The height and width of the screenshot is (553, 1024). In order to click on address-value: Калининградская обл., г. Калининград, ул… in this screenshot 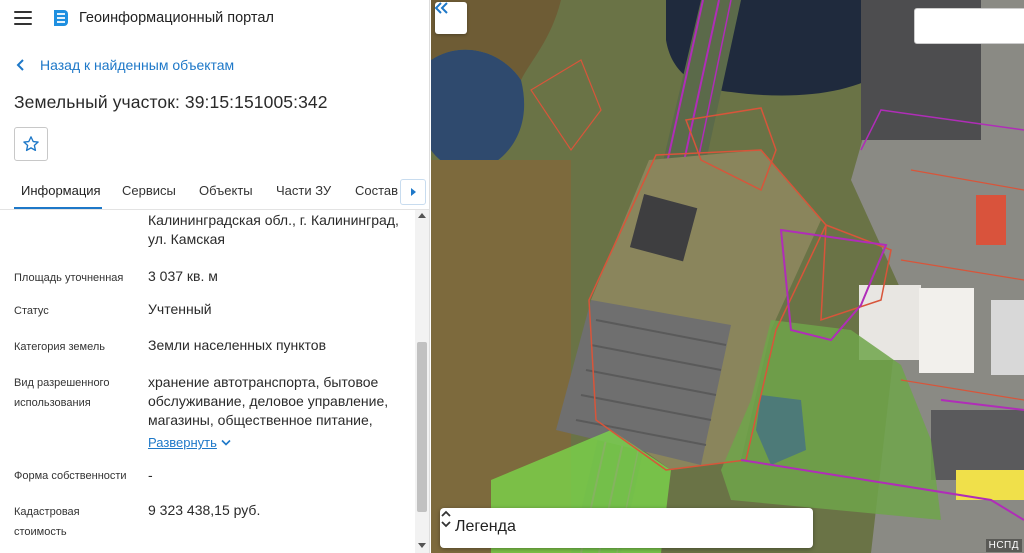, I will do `click(273, 229)`.